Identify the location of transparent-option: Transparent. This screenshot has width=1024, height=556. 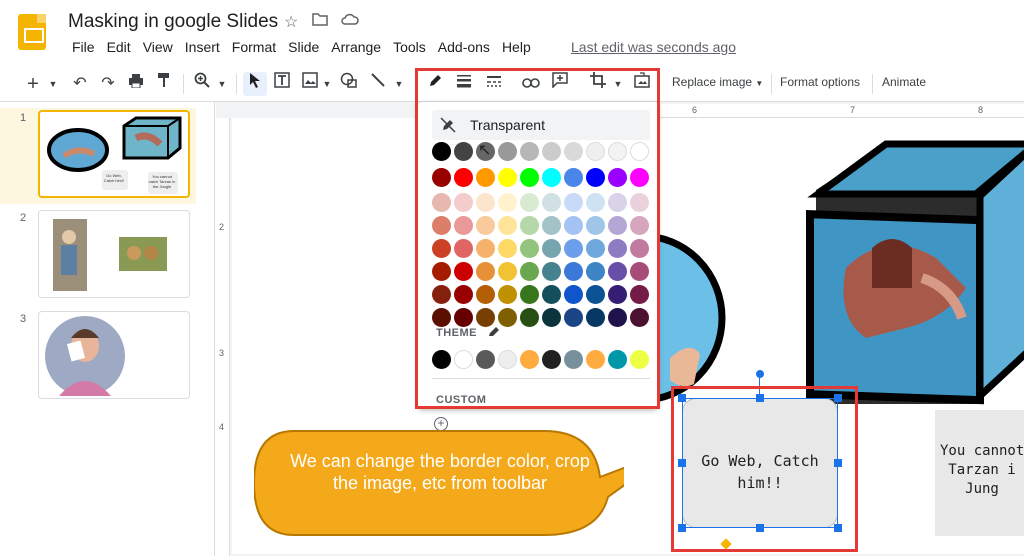
(541, 125).